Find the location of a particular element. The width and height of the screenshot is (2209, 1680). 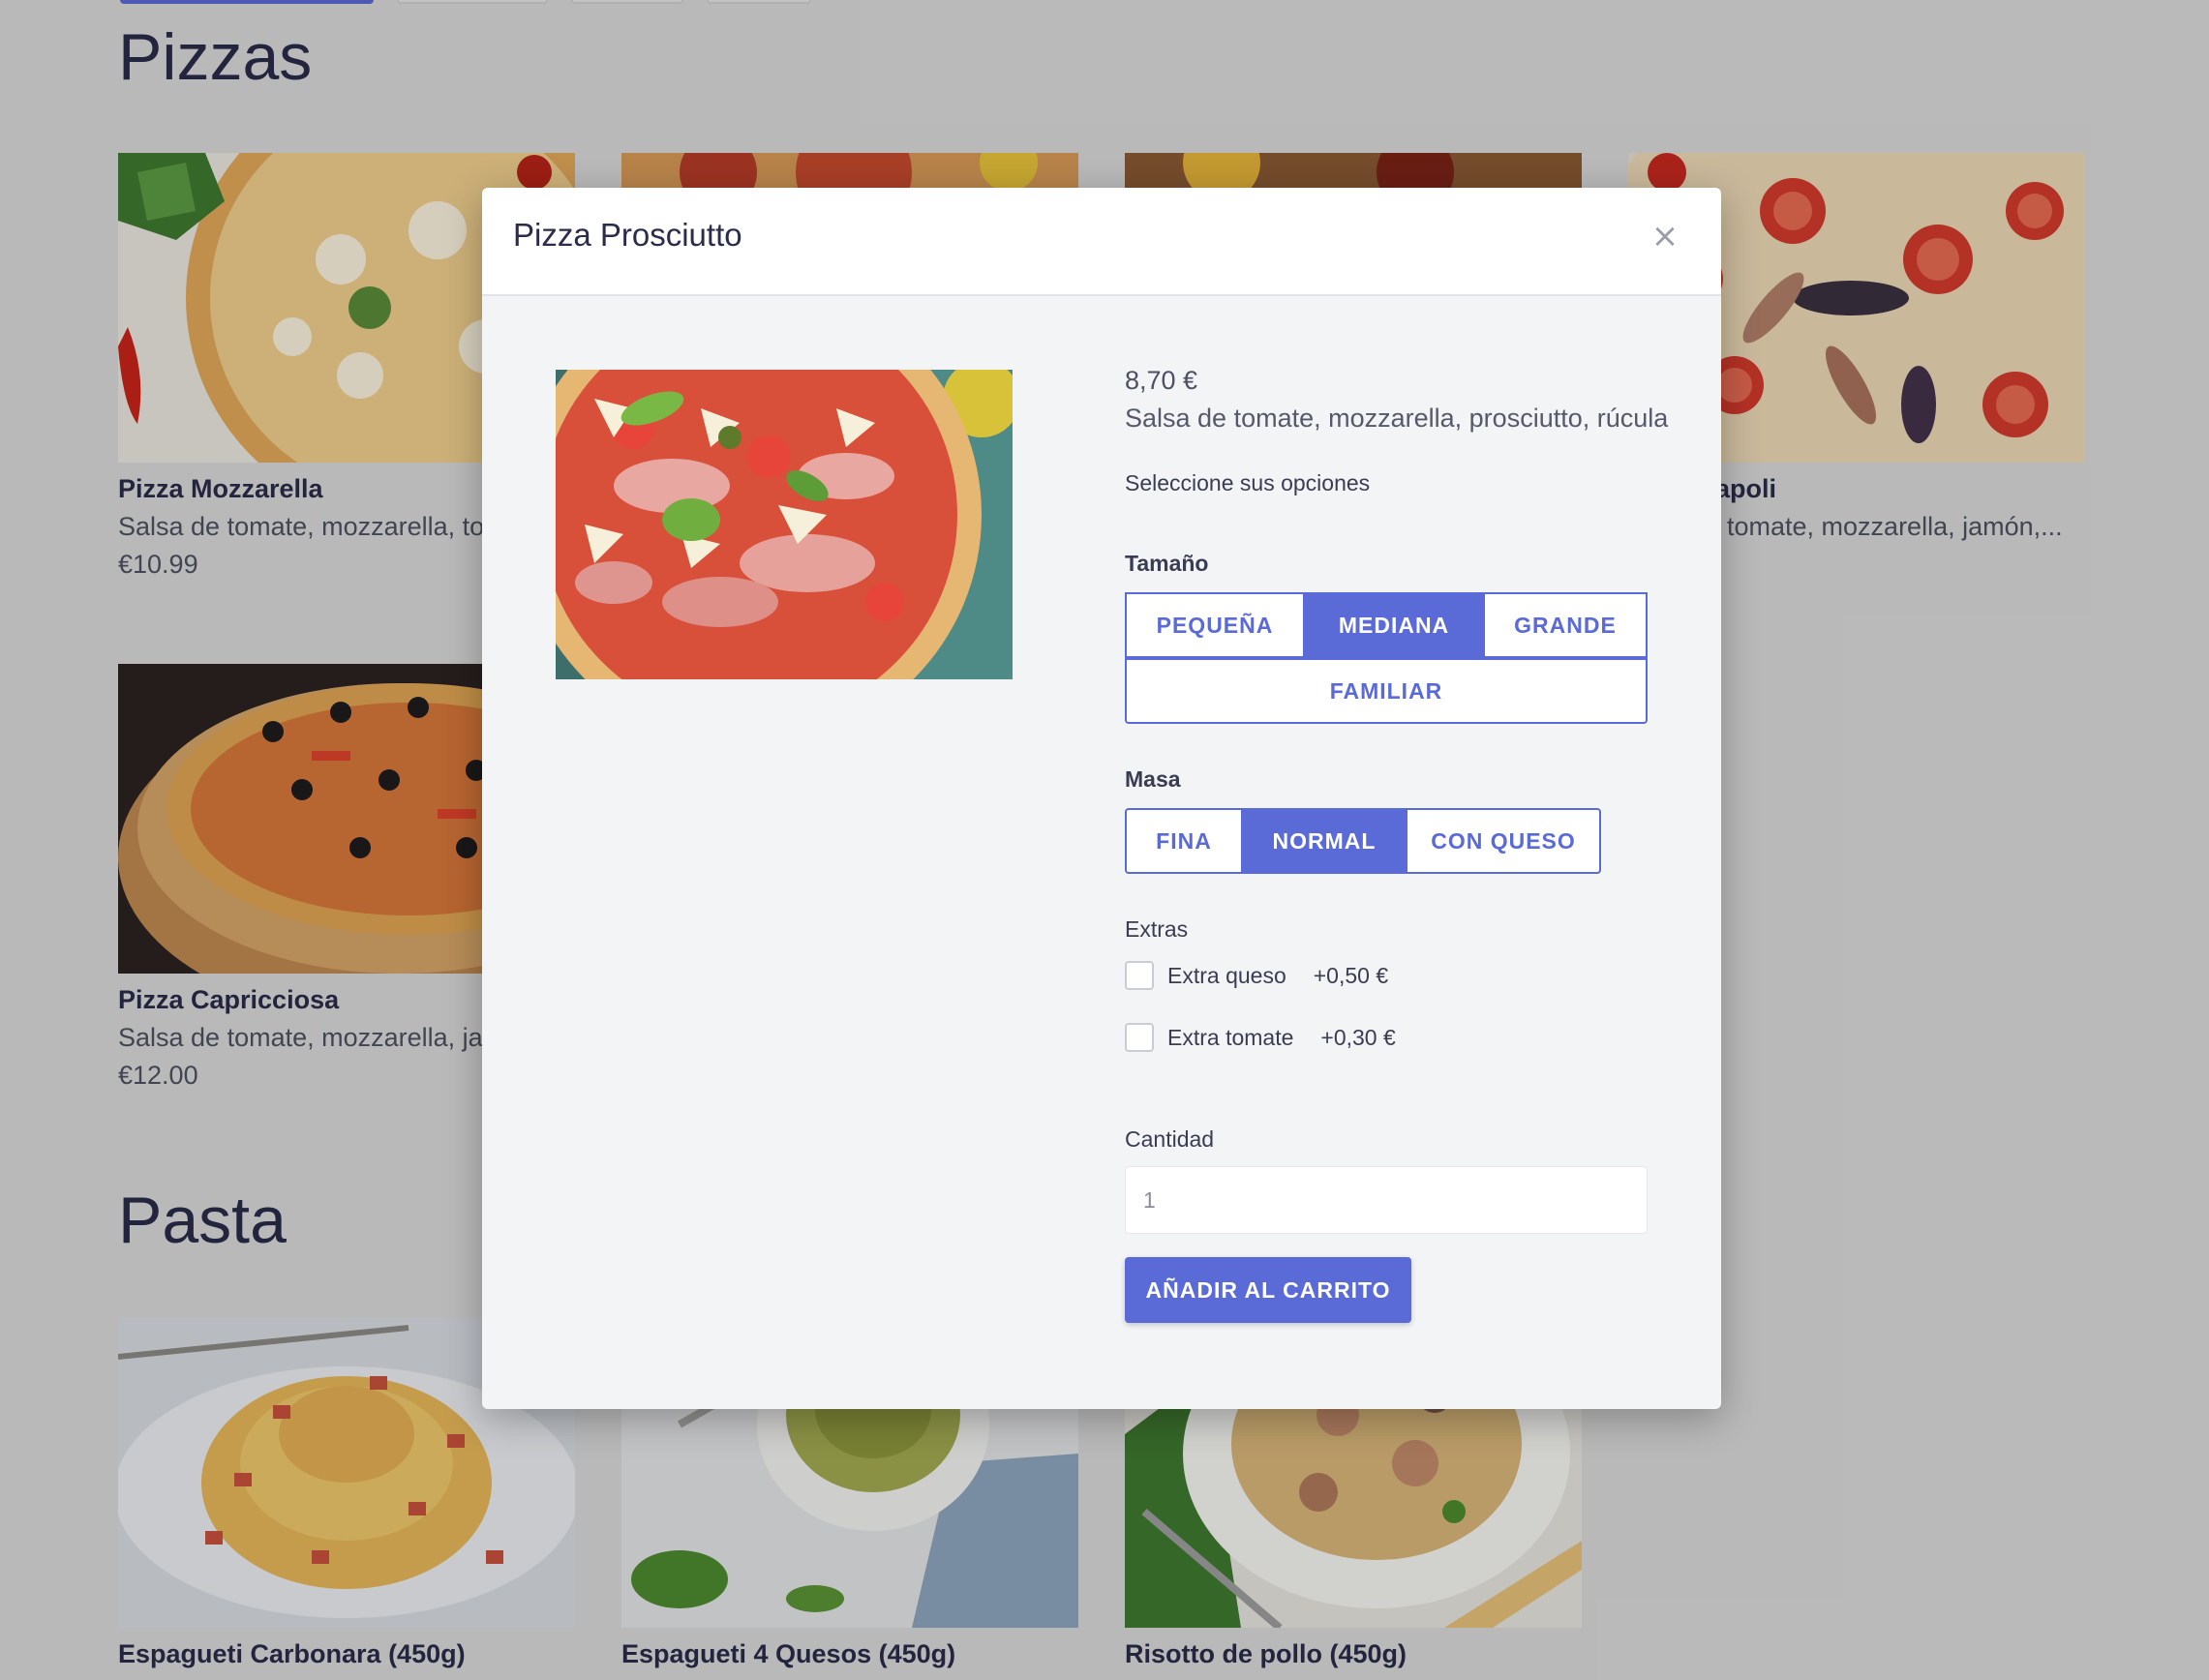

modal-header: Pizza Prosciutto × is located at coordinates (1101, 242).